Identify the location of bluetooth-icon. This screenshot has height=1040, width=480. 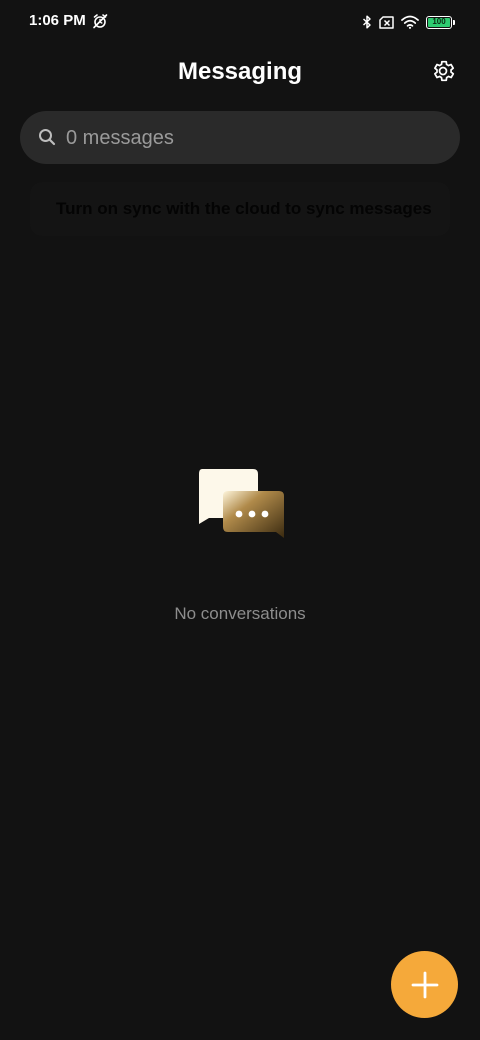
(366, 22).